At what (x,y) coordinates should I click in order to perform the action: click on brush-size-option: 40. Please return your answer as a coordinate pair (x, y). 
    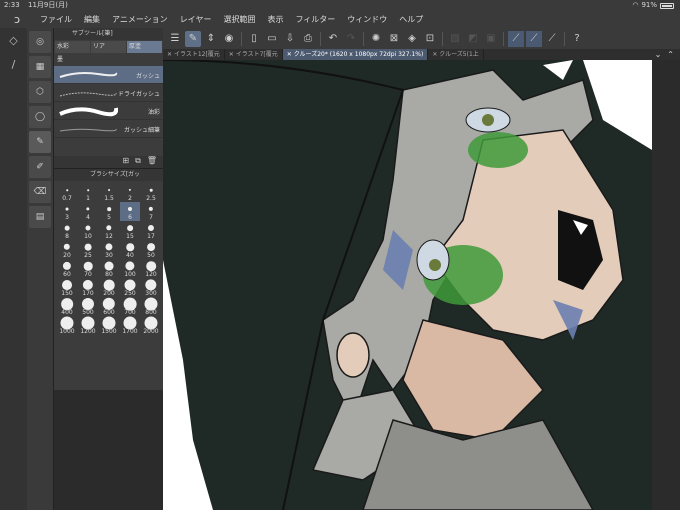
    Looking at the image, I should click on (130, 249).